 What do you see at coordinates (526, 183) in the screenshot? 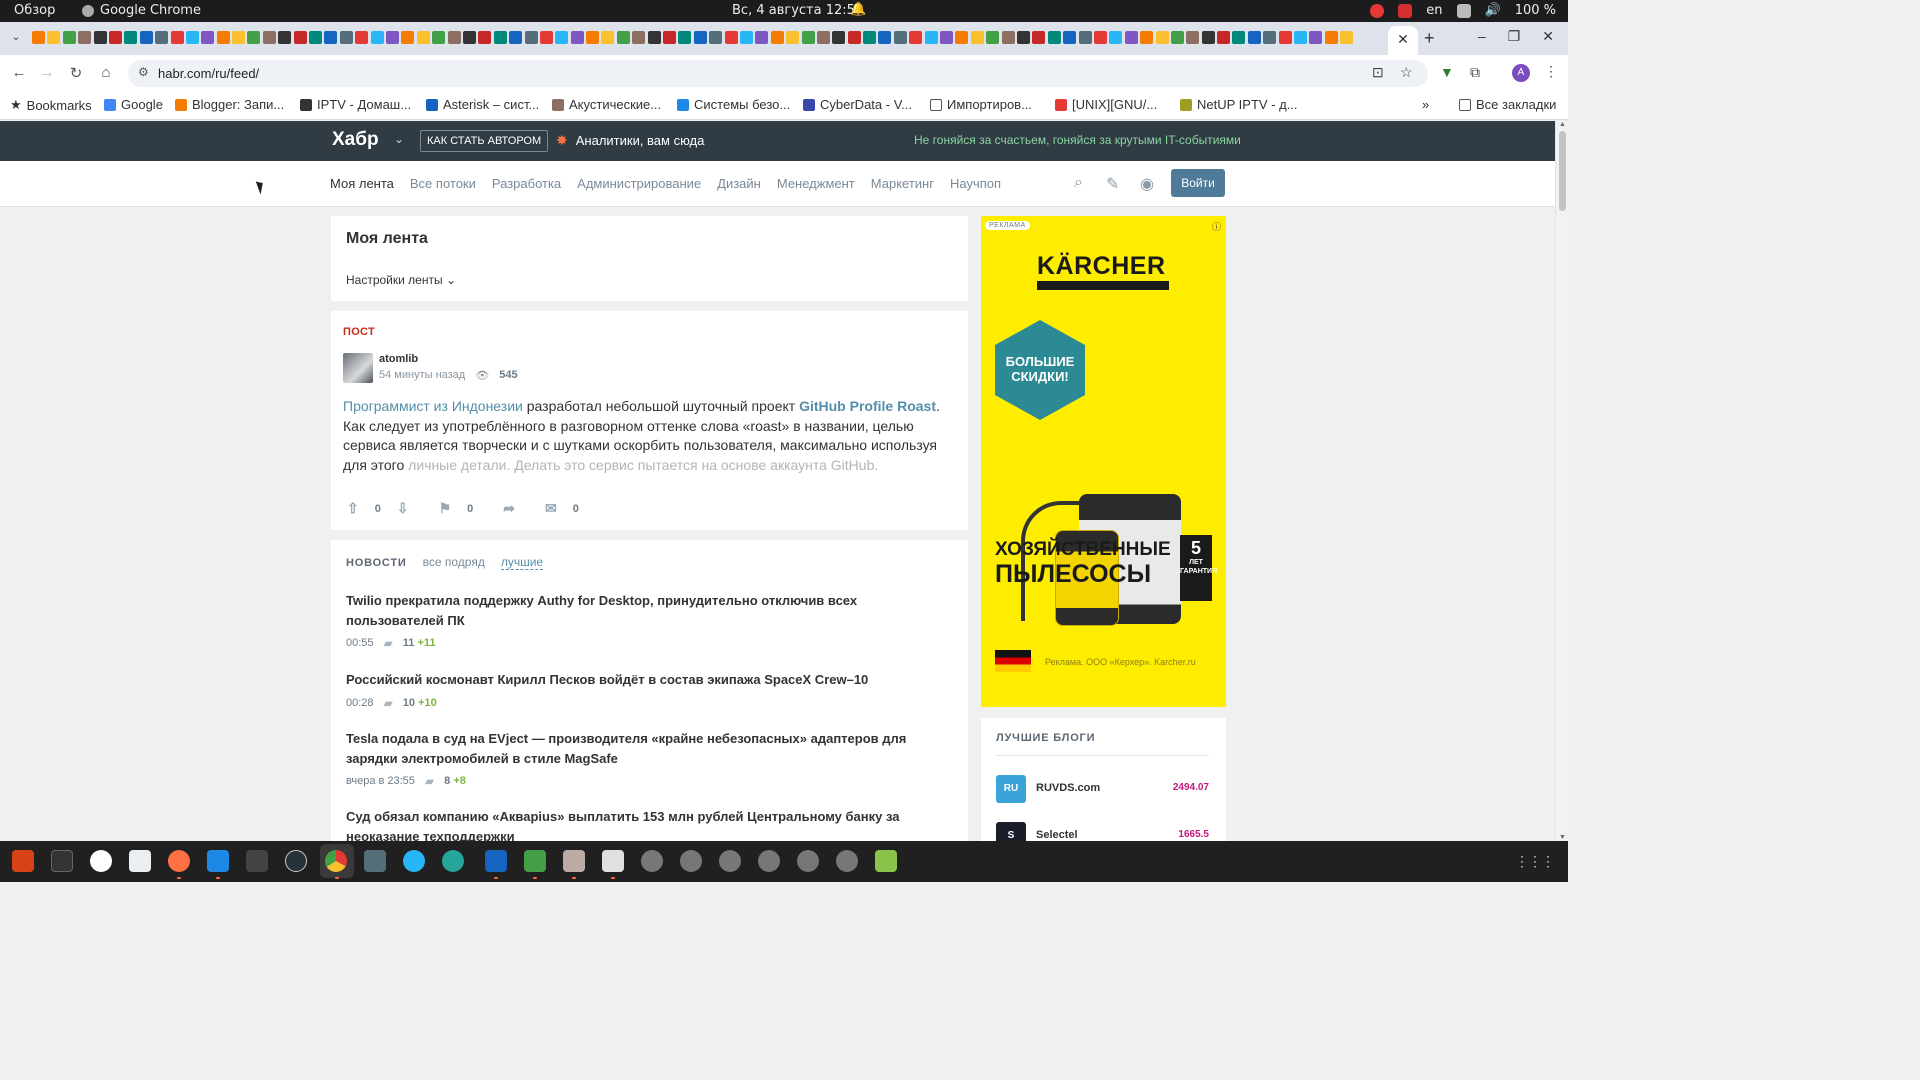
I see `tab-development: Разработка` at bounding box center [526, 183].